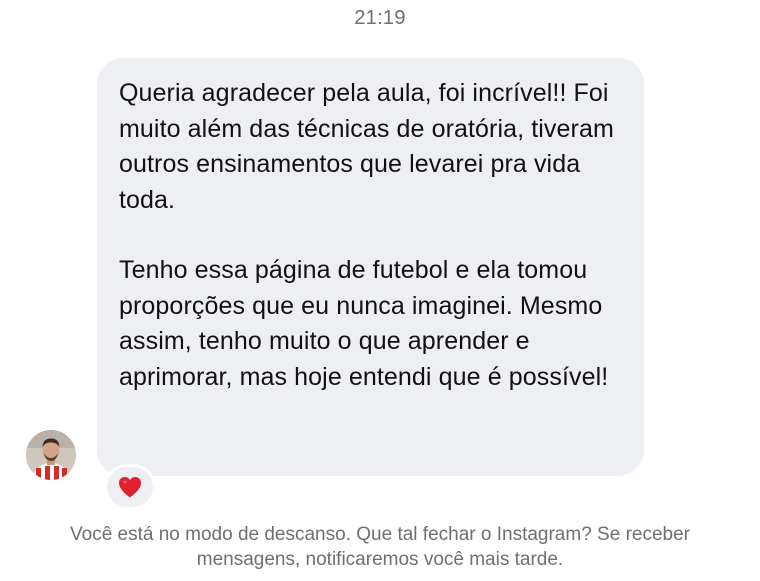 Image resolution: width=760 pixels, height=581 pixels. Describe the element at coordinates (380, 18) in the screenshot. I see `message-timestamp: 21:19` at that location.